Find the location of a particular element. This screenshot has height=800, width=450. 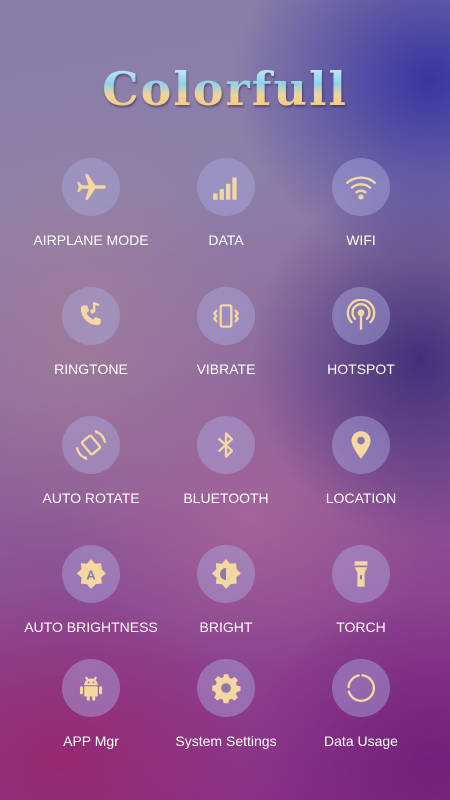

tile-label: APP Mgr is located at coordinates (91, 741).